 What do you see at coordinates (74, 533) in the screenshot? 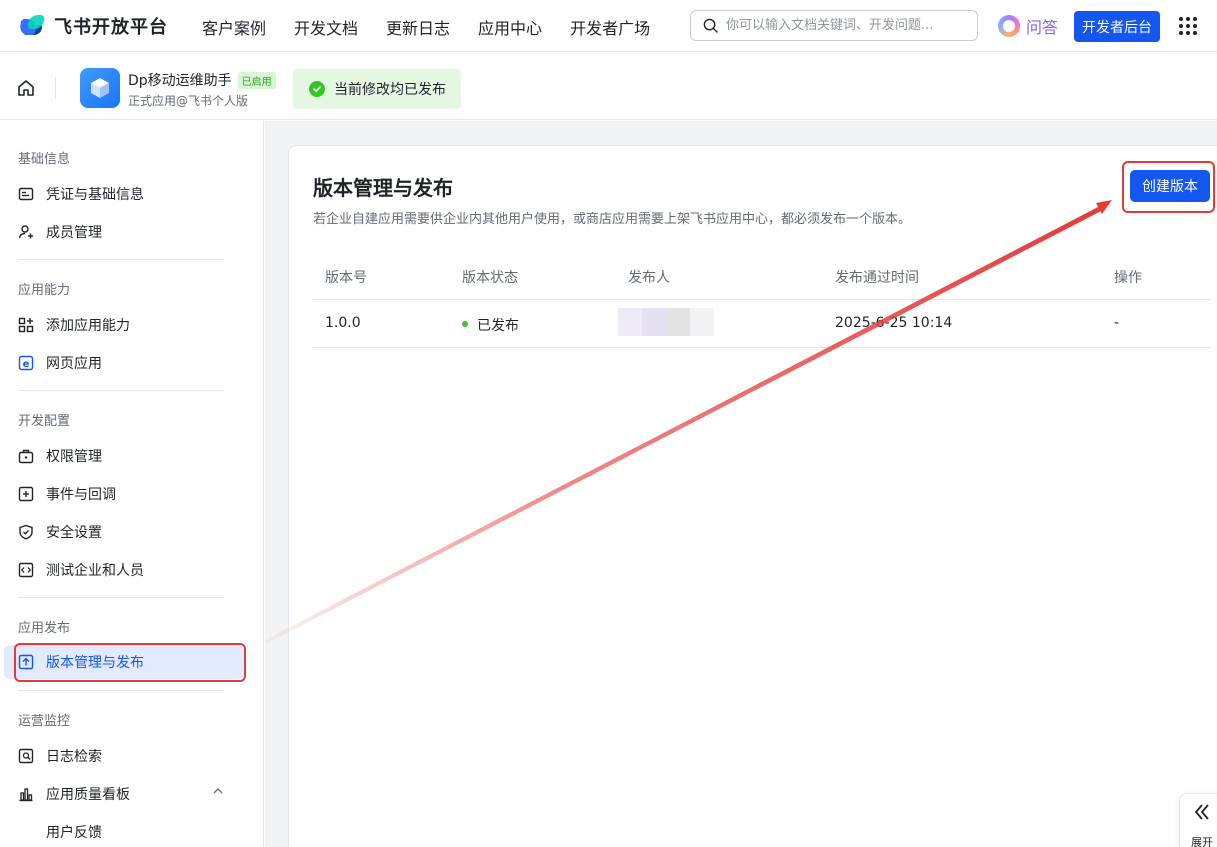
I see `sidebar-item-label: 安全设置` at bounding box center [74, 533].